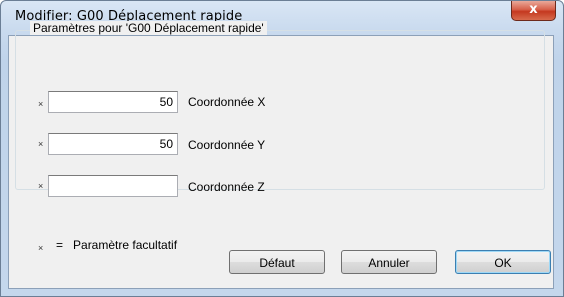 The image size is (564, 297). What do you see at coordinates (503, 262) in the screenshot?
I see `ok-button: OK` at bounding box center [503, 262].